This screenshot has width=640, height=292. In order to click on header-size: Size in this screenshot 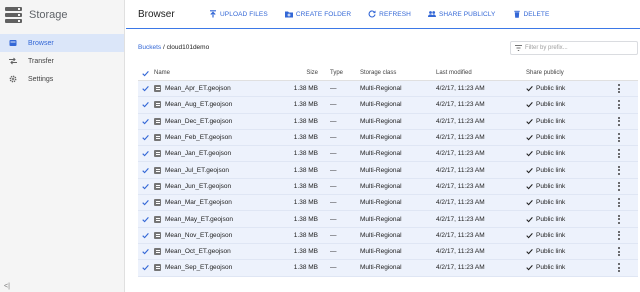, I will do `click(297, 73)`.